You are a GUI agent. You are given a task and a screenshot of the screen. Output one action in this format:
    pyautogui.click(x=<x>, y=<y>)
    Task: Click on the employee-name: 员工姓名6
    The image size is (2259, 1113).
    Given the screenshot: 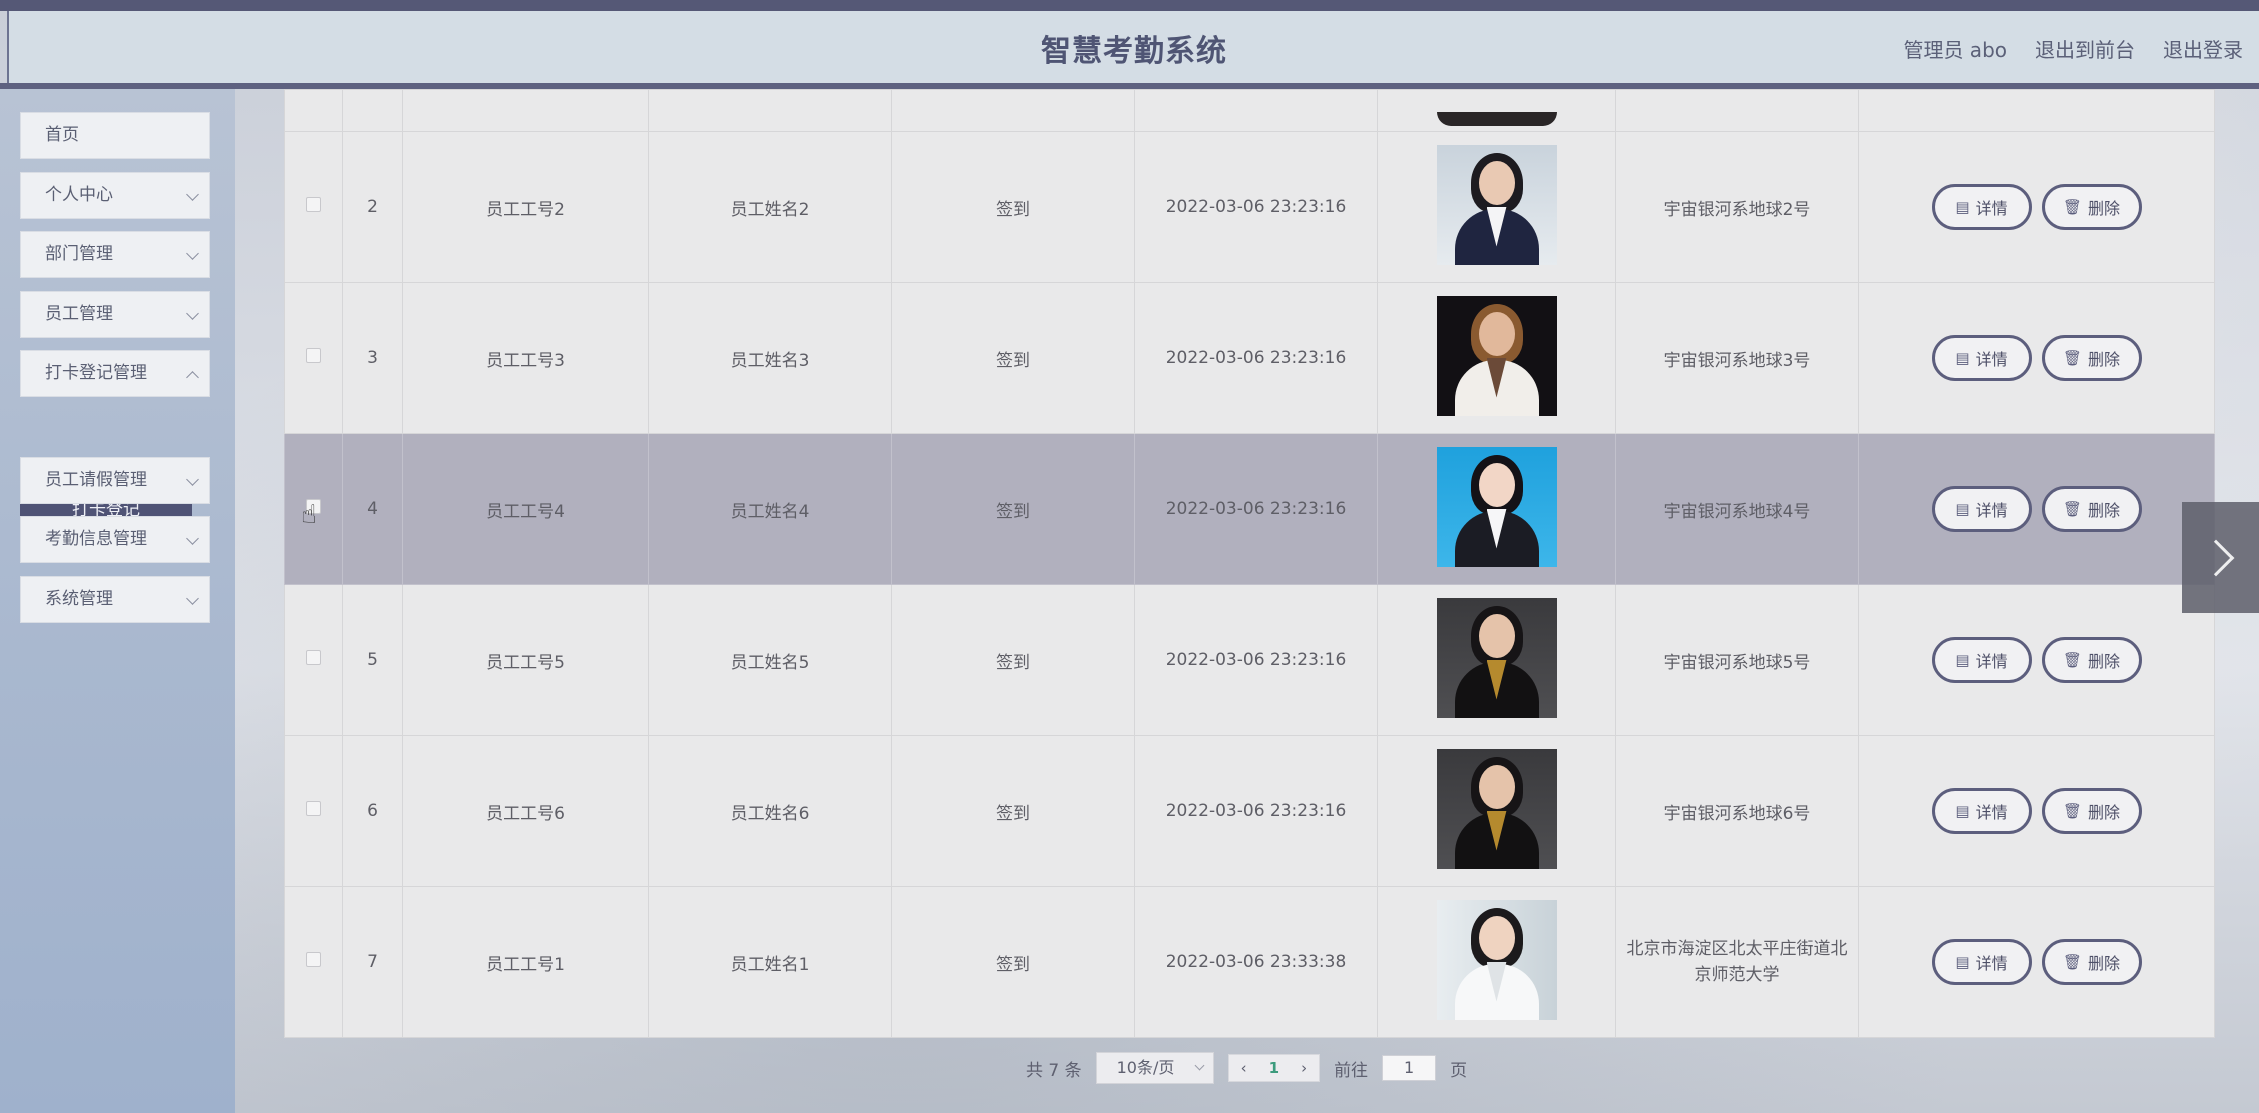 What is the action you would take?
    pyautogui.click(x=770, y=811)
    